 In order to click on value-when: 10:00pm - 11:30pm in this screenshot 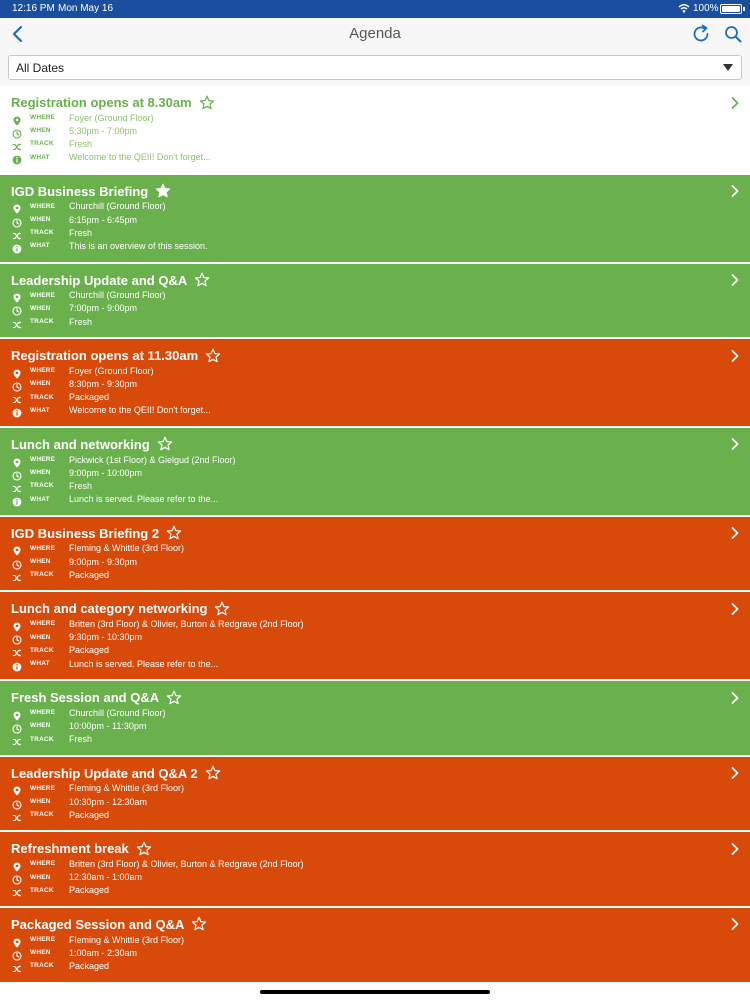, I will do `click(108, 725)`.